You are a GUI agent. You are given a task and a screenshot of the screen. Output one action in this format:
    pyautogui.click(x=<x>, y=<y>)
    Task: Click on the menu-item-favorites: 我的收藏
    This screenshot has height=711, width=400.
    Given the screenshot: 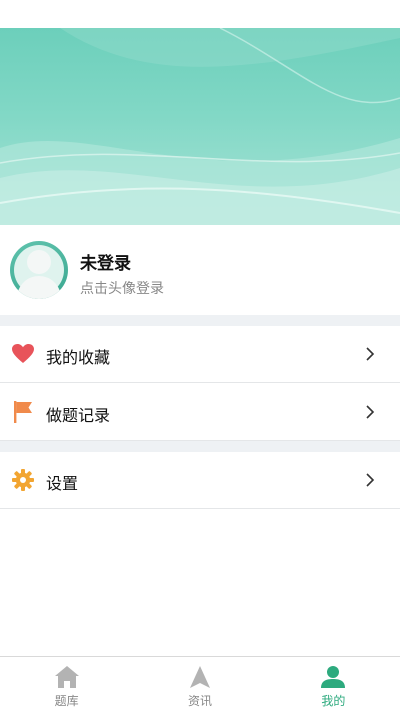 What is the action you would take?
    pyautogui.click(x=200, y=354)
    